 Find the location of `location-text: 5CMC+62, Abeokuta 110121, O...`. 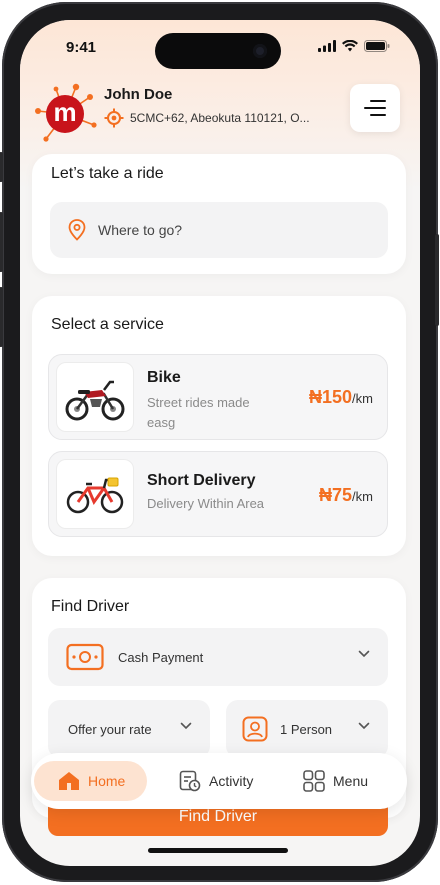

location-text: 5CMC+62, Abeokuta 110121, O... is located at coordinates (220, 118).